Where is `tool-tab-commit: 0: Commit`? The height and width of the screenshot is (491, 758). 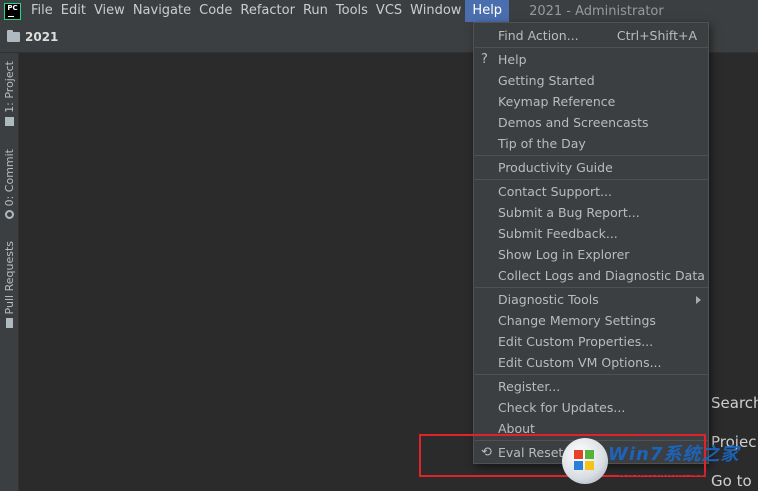
tool-tab-commit: 0: Commit is located at coordinates (9, 184).